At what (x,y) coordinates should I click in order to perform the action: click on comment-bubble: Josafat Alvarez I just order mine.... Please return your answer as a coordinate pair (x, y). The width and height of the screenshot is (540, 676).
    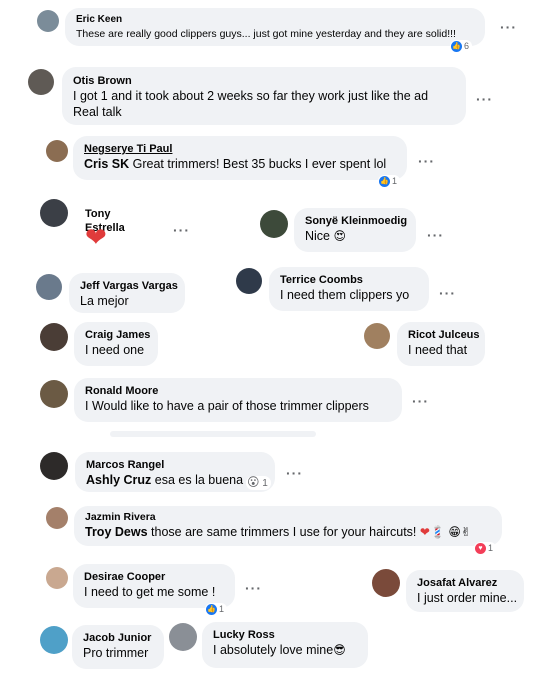
    Looking at the image, I should click on (465, 591).